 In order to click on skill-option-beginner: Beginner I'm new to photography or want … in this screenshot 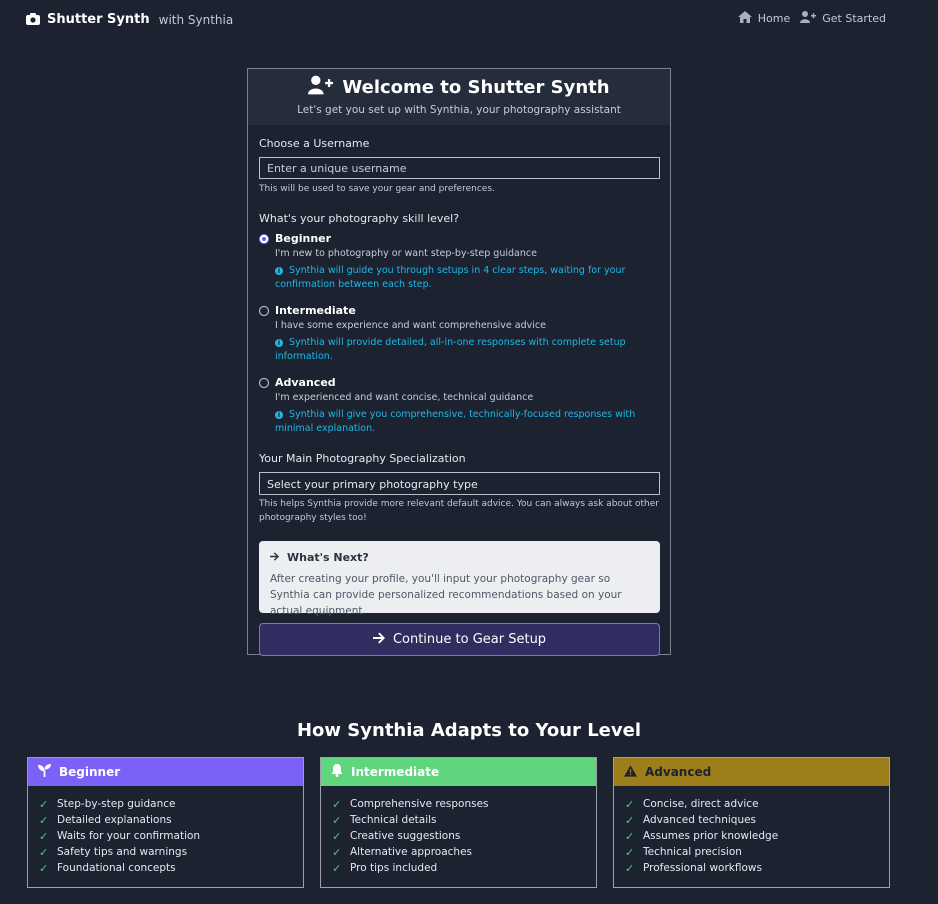, I will do `click(459, 262)`.